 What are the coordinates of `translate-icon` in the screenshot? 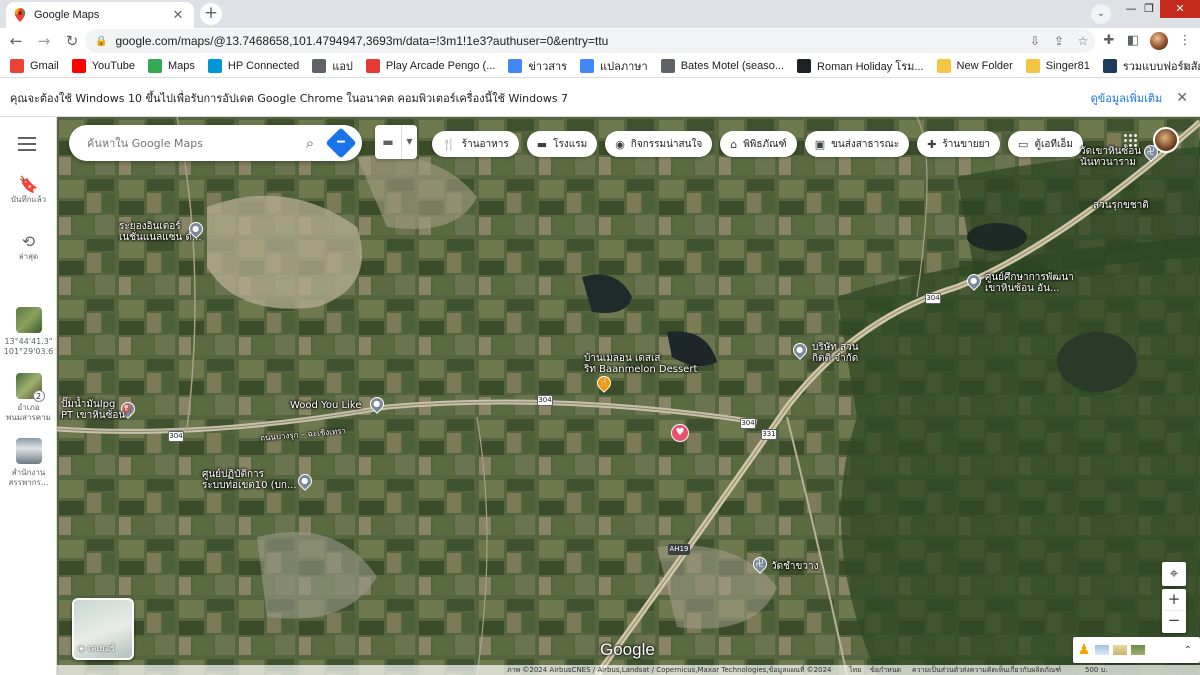 It's located at (587, 65).